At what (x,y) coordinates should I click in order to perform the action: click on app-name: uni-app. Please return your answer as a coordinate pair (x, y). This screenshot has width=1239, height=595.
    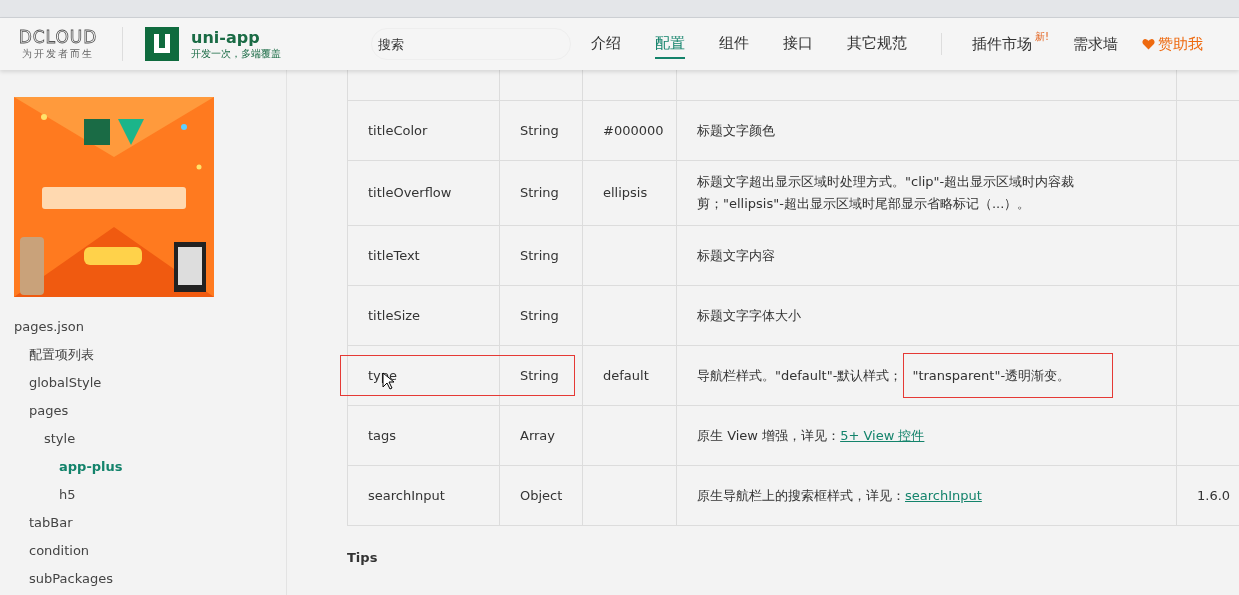
    Looking at the image, I should click on (266, 37).